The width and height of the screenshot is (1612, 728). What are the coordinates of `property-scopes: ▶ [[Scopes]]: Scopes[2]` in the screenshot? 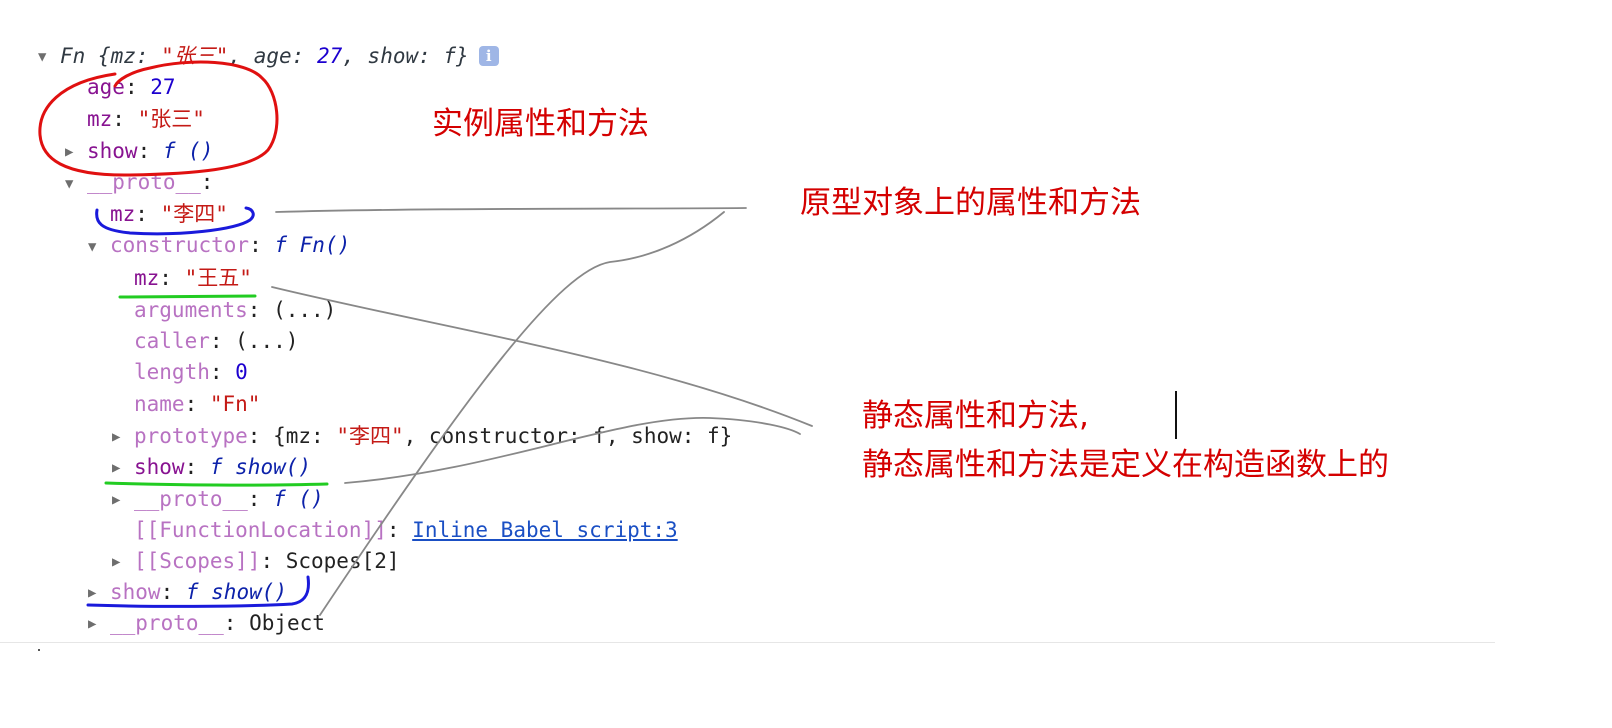 It's located at (256, 561).